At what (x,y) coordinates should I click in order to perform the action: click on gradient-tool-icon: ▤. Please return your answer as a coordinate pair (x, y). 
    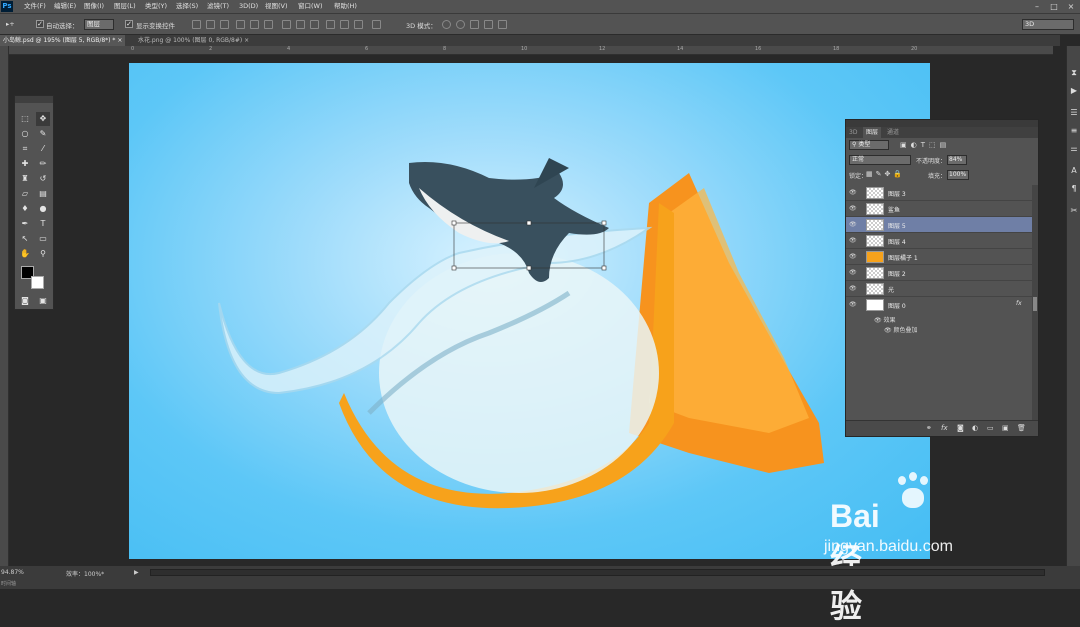
    Looking at the image, I should click on (43, 194).